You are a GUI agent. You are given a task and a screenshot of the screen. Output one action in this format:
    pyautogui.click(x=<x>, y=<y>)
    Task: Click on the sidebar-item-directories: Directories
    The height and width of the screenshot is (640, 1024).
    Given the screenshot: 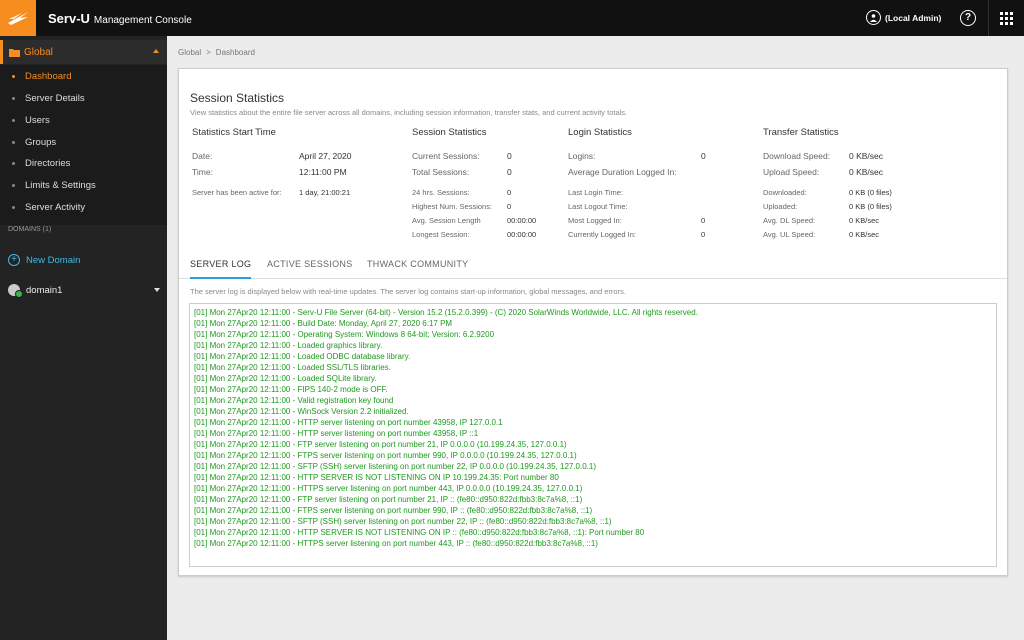 What is the action you would take?
    pyautogui.click(x=83, y=163)
    